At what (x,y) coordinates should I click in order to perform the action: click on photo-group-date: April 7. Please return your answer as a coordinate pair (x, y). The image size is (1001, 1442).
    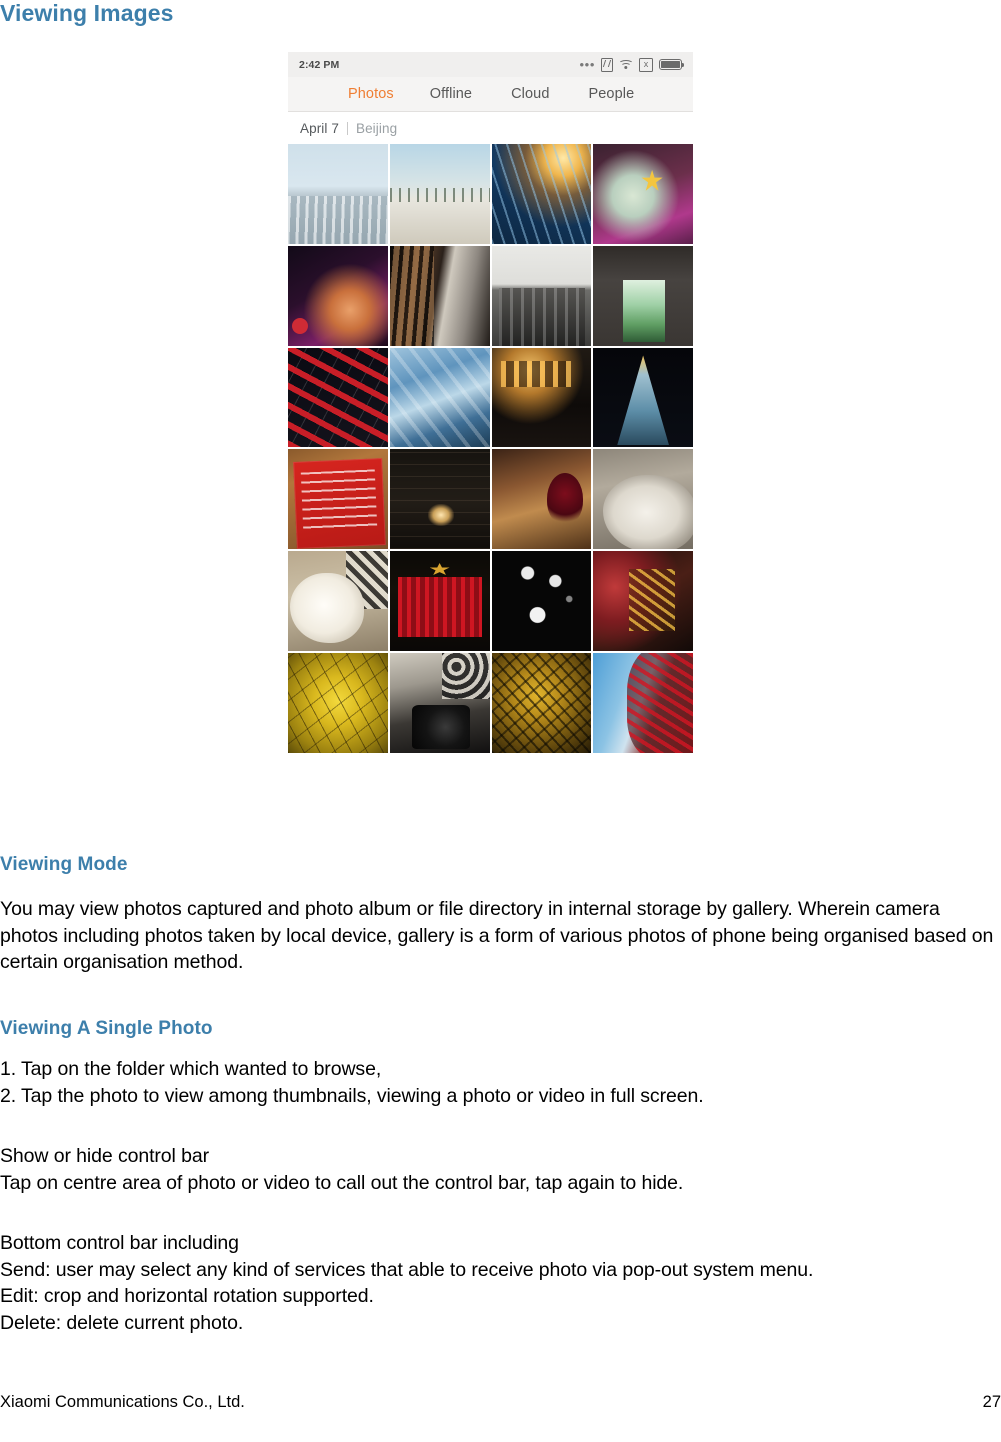
    Looking at the image, I should click on (319, 128).